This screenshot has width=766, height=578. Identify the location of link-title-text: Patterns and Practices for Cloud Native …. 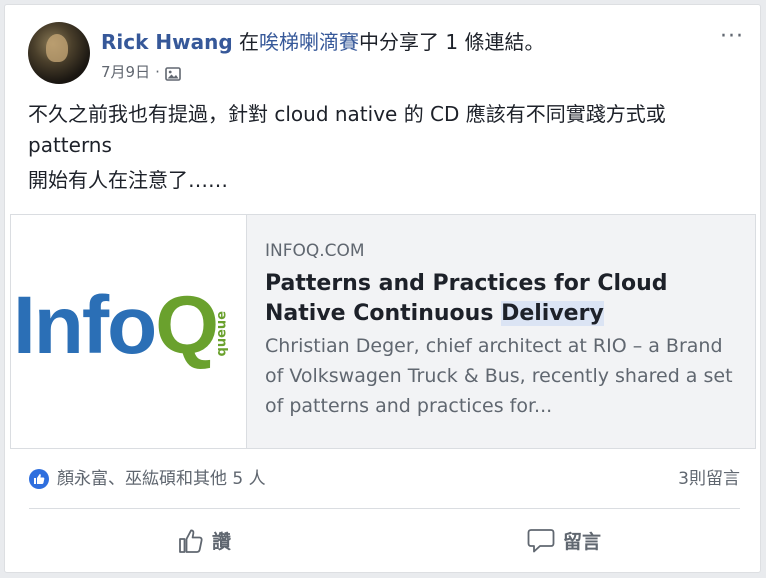
(466, 298).